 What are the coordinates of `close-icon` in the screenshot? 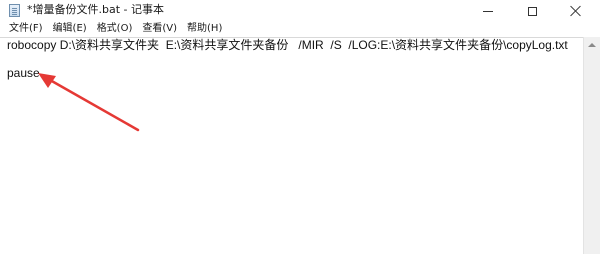 It's located at (576, 11).